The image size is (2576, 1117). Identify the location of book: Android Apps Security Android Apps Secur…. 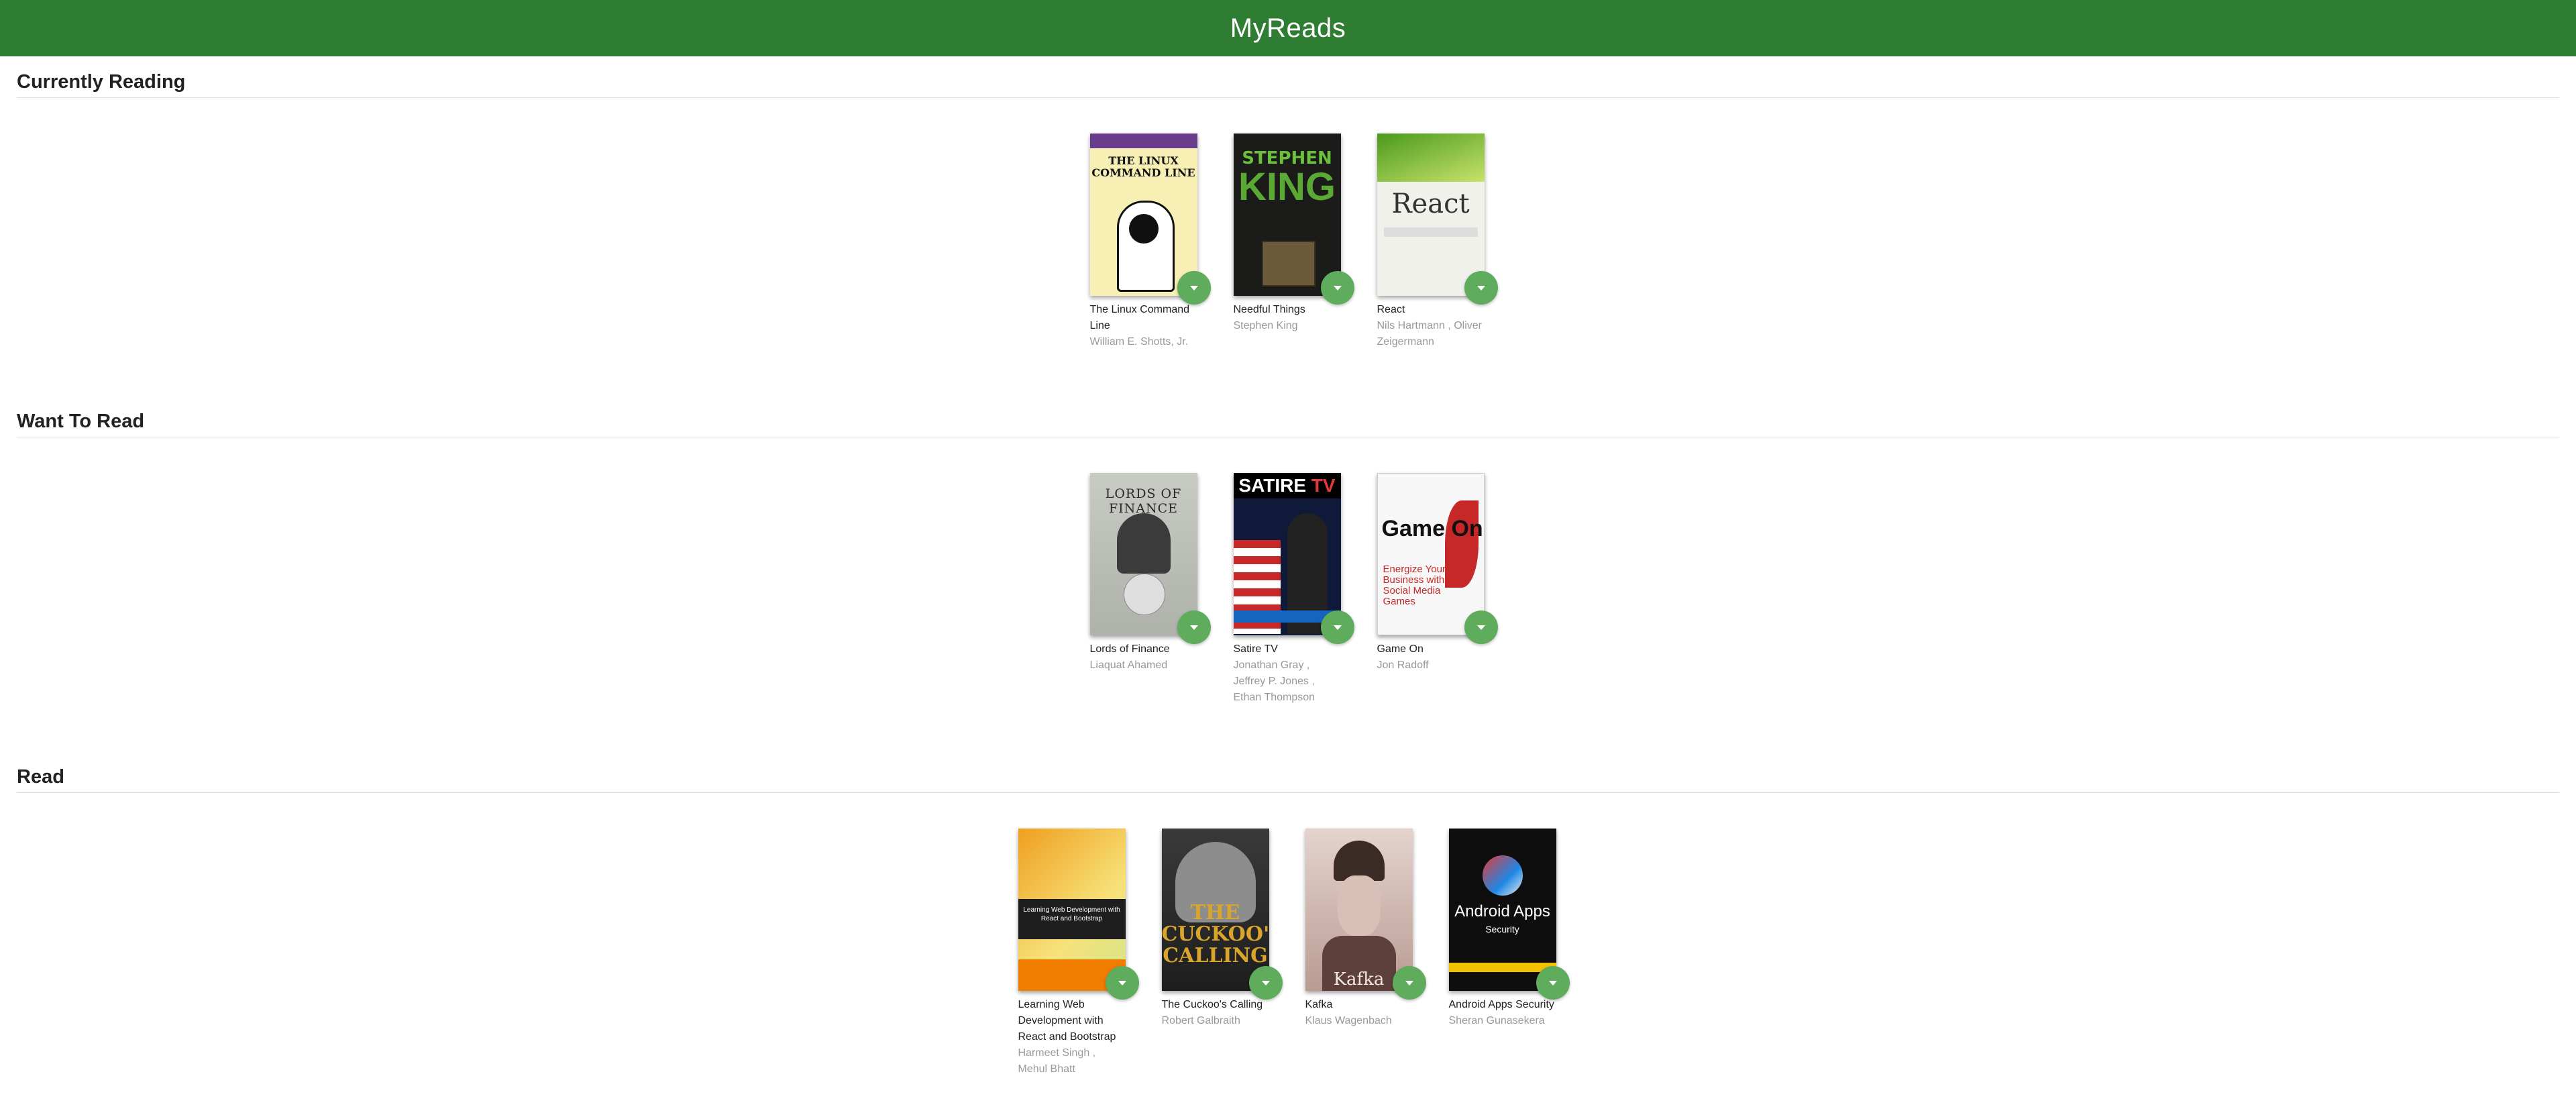
(1509, 953).